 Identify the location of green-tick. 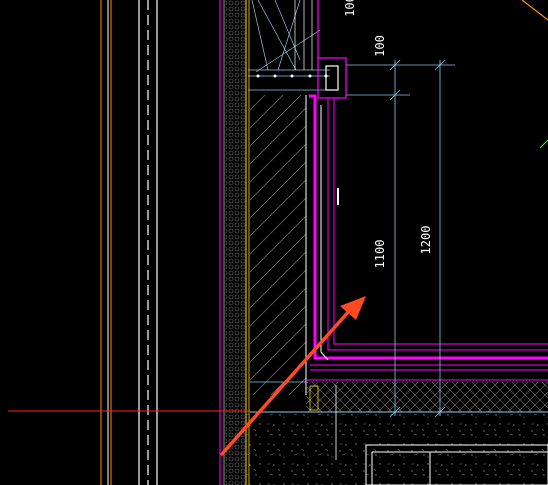
(543, 144).